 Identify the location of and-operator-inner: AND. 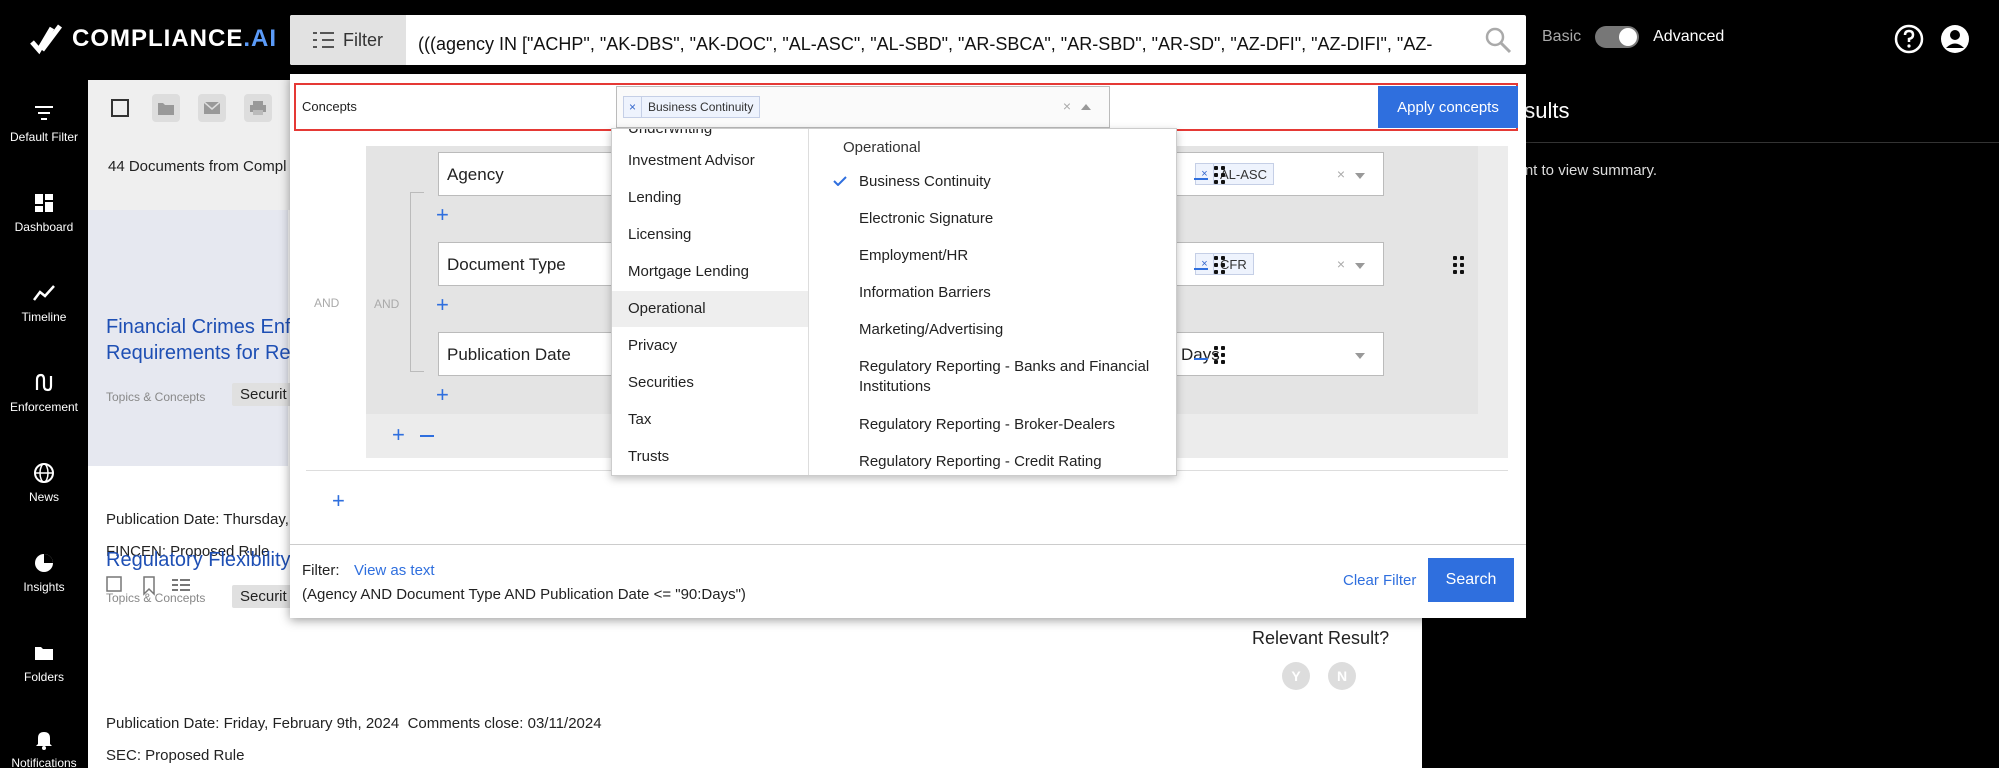
(386, 304).